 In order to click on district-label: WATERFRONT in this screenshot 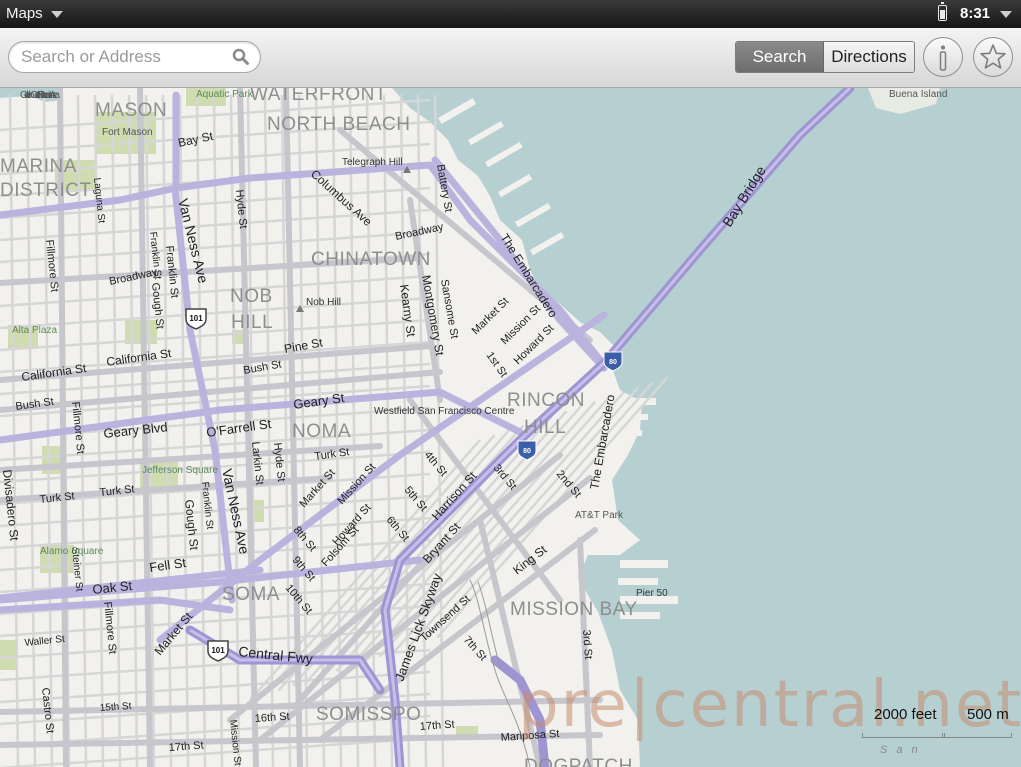, I will do `click(318, 96)`.